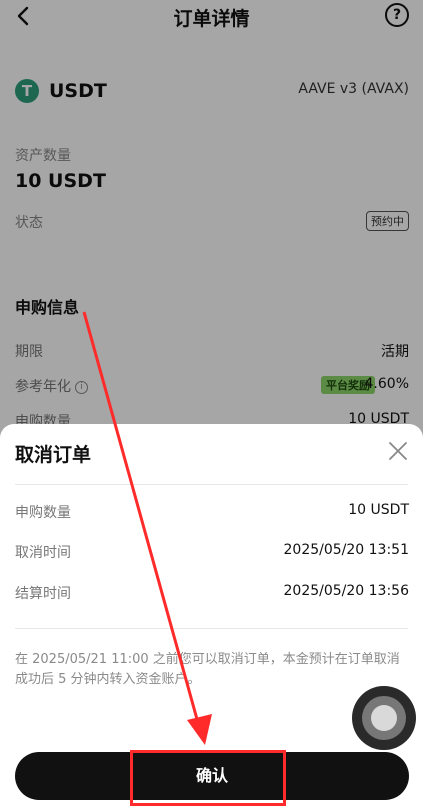 The height and width of the screenshot is (810, 423). What do you see at coordinates (43, 513) in the screenshot?
I see `row-label: 申购数量` at bounding box center [43, 513].